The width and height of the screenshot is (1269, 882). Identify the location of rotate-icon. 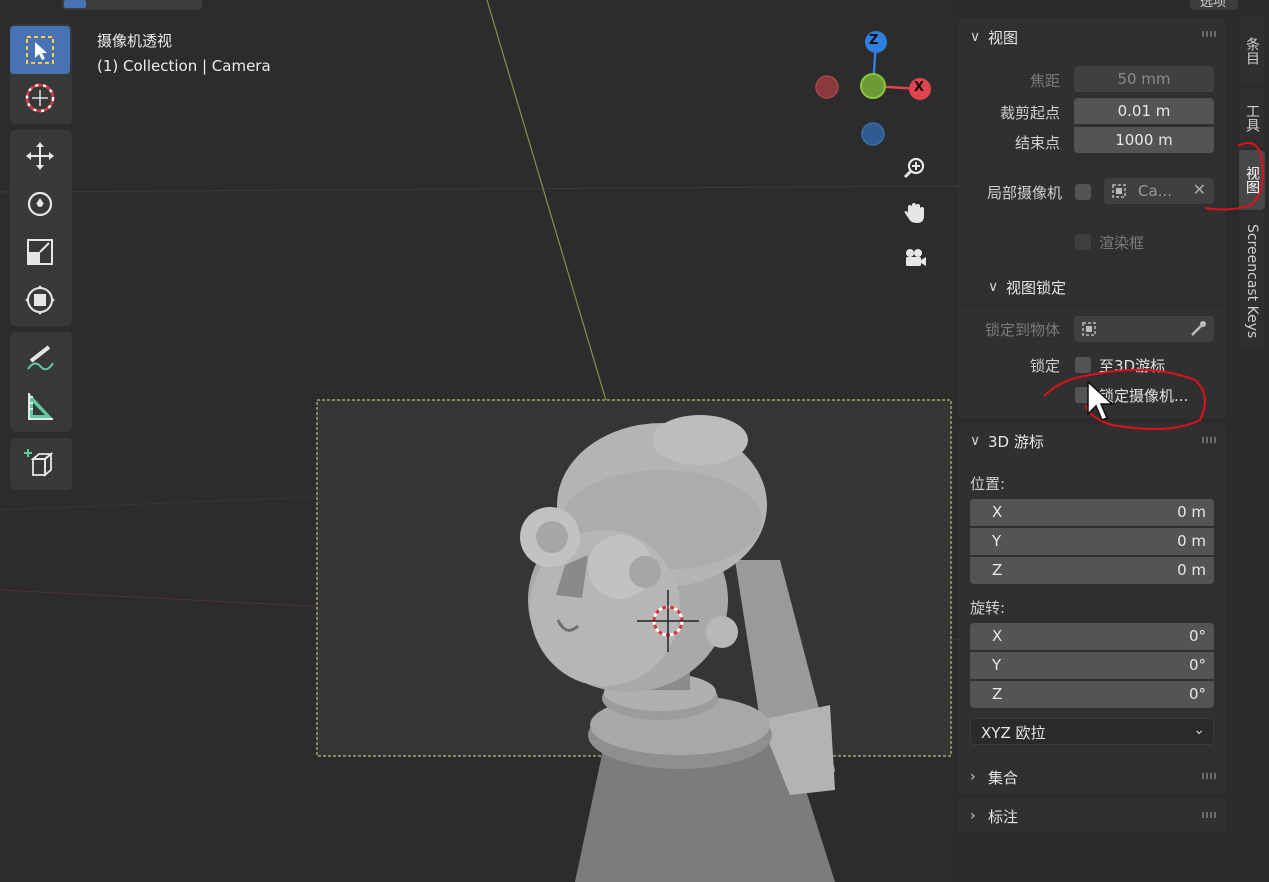
(40, 204).